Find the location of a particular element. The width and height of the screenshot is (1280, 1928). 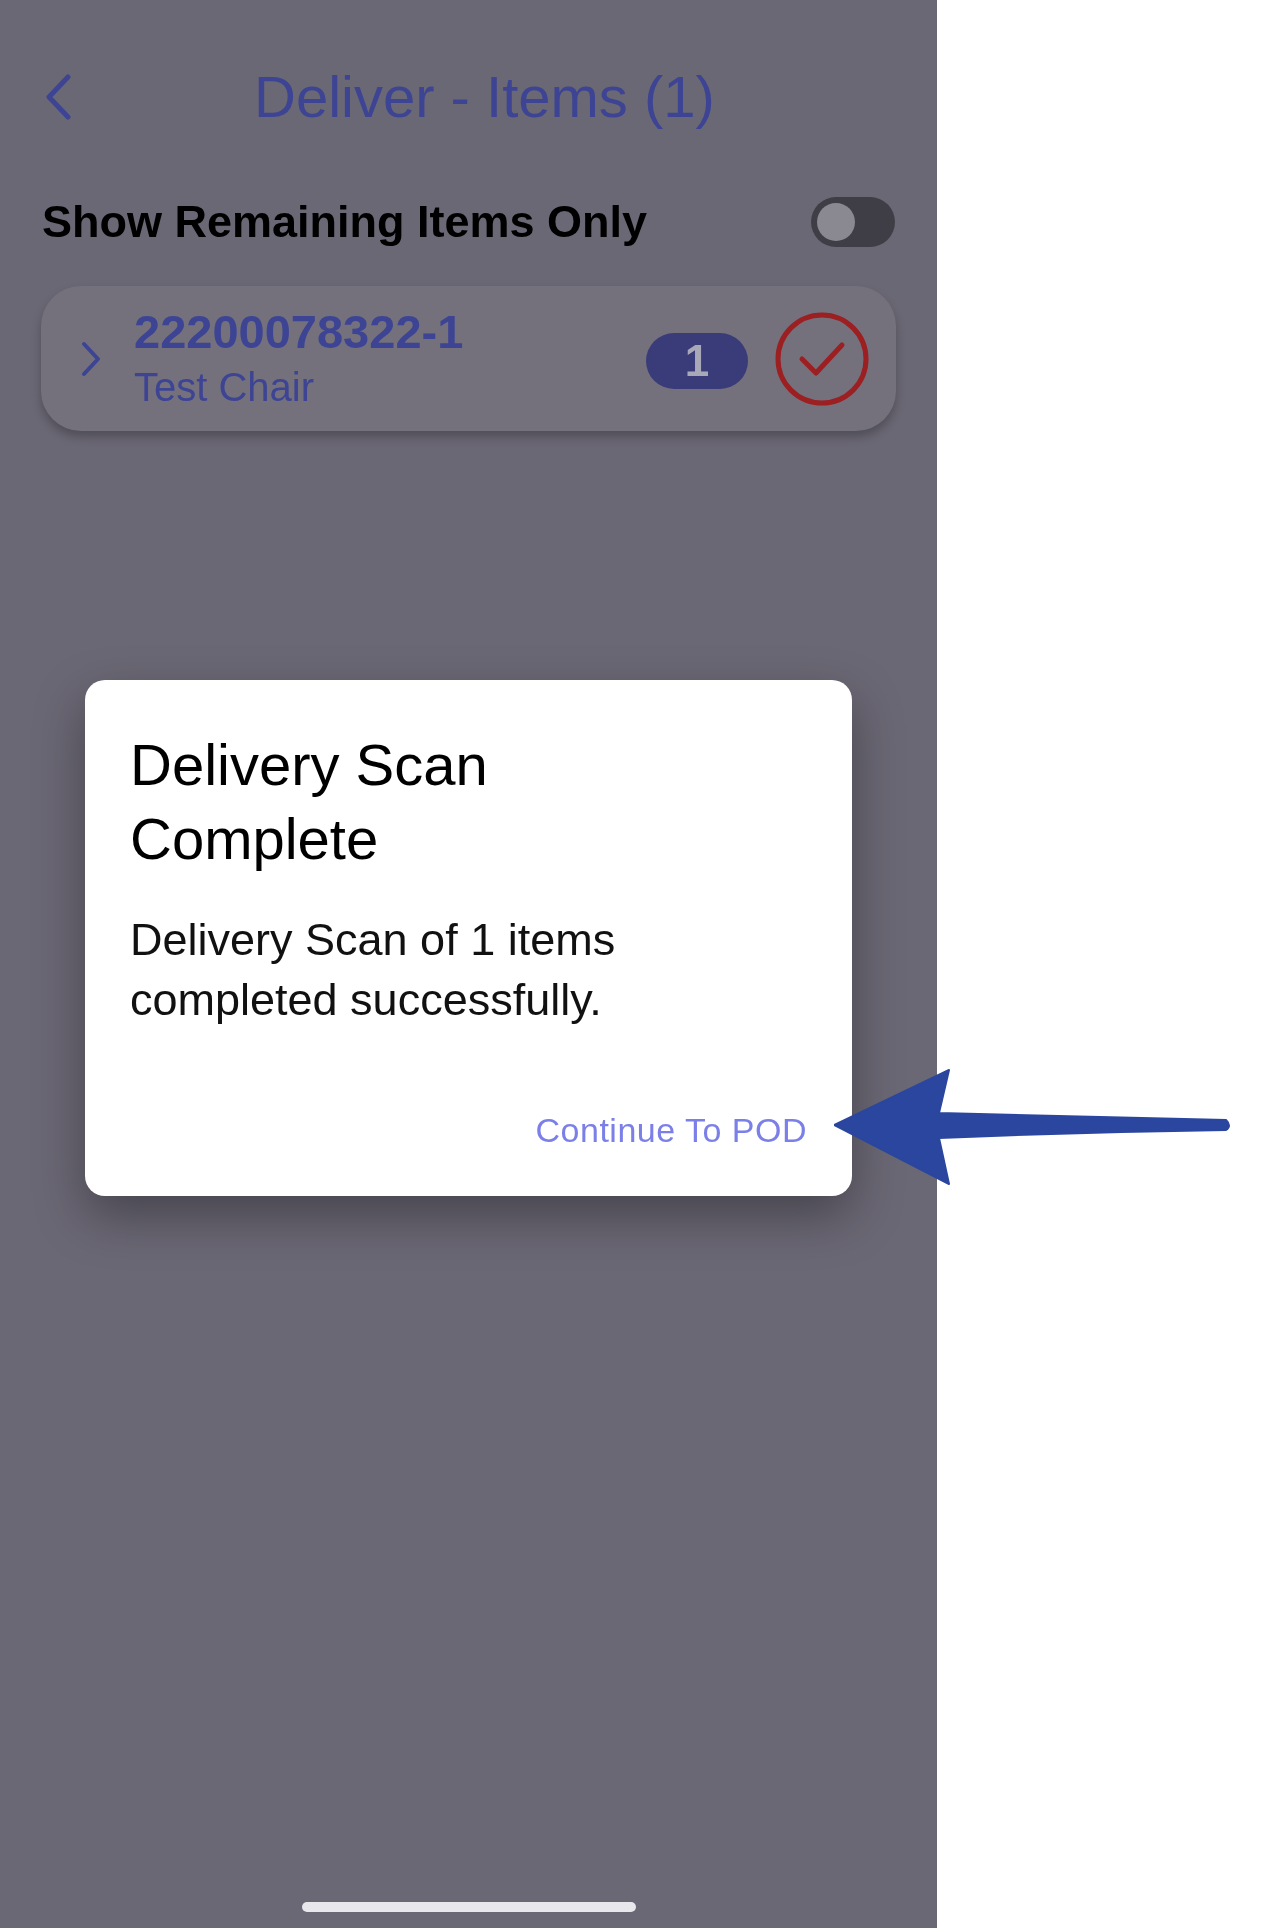

quantity-badge: 1 is located at coordinates (697, 360).